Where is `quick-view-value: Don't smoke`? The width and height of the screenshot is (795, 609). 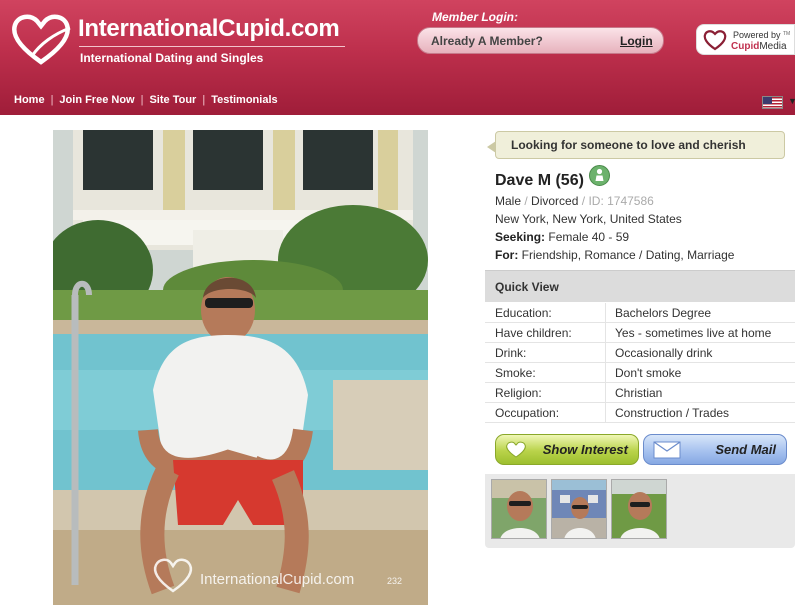
quick-view-value: Don't smoke is located at coordinates (648, 373).